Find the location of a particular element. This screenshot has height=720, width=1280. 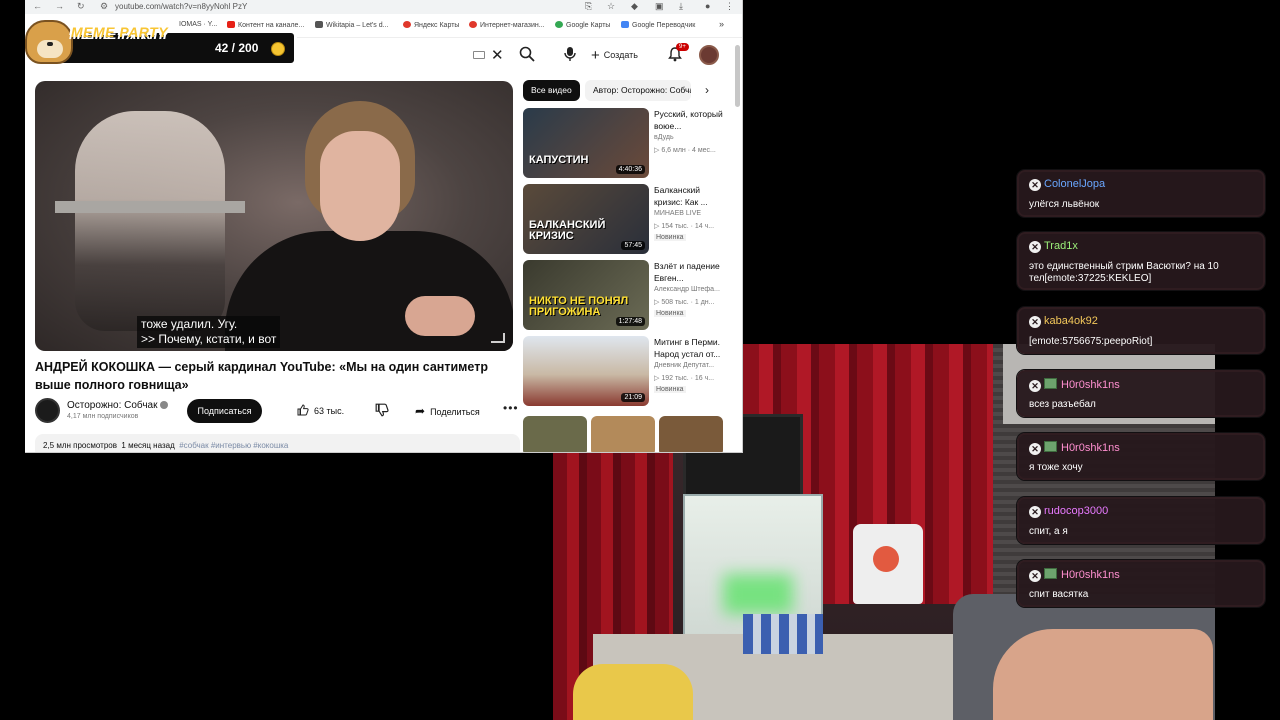

back-icon: ← is located at coordinates (37, 6).